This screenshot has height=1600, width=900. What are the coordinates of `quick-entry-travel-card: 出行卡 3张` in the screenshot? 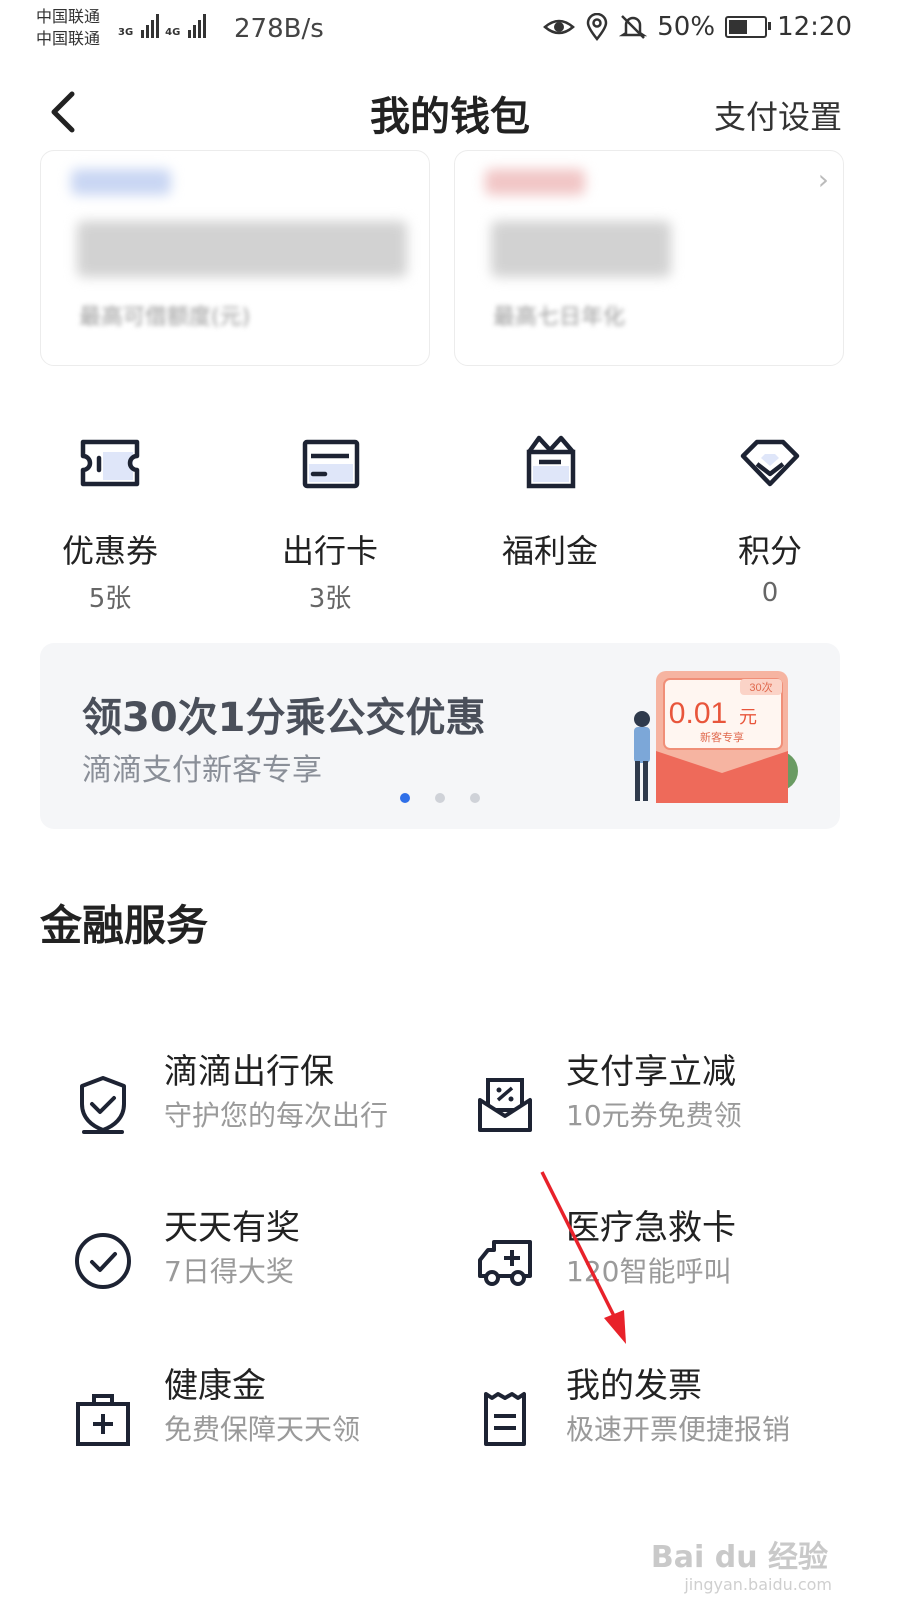 It's located at (330, 522).